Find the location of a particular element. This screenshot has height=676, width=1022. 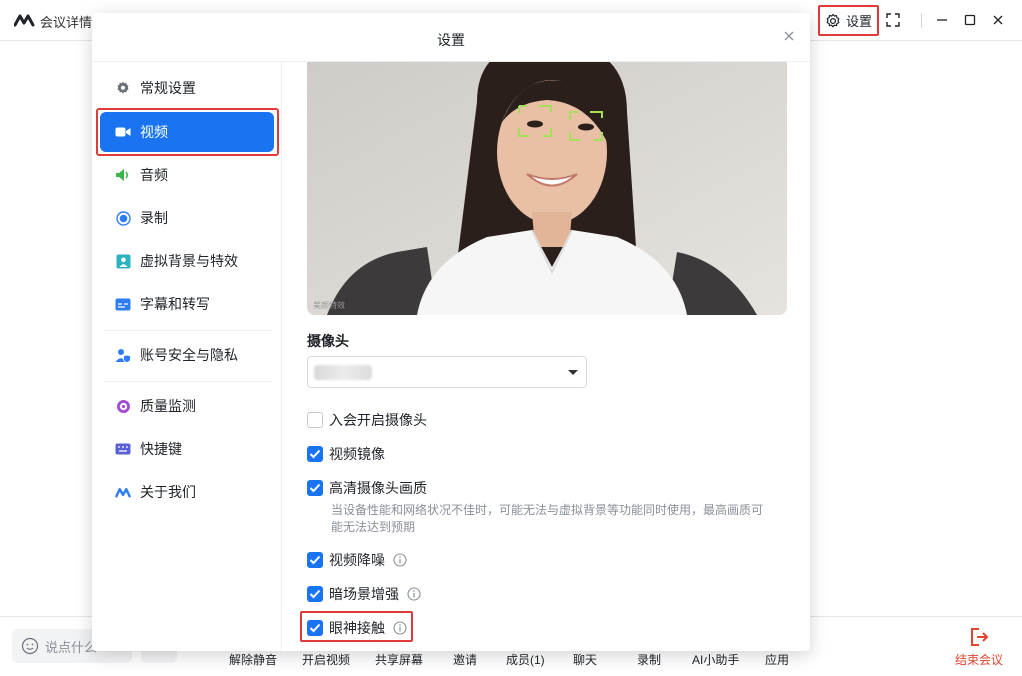

sidebar-item-label: 字幕和转写 is located at coordinates (175, 304).